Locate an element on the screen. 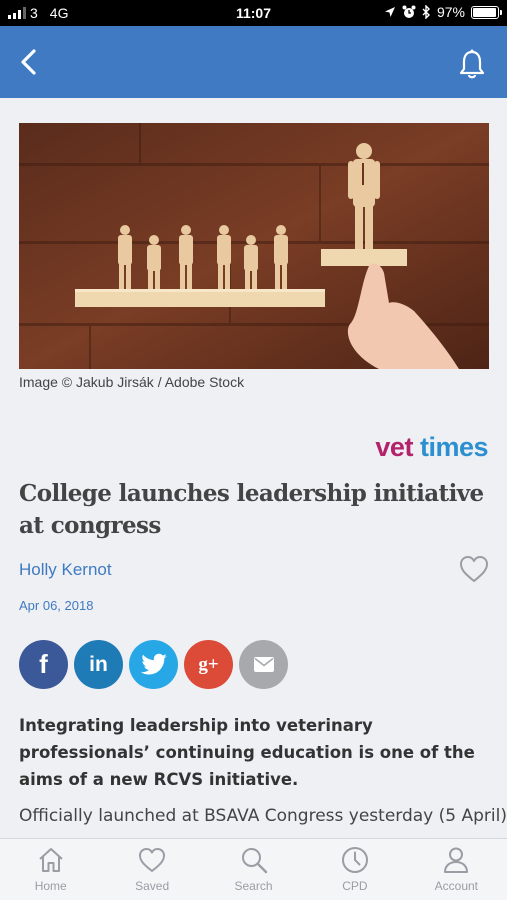 This screenshot has height=900, width=507. linkedin-share-button: in is located at coordinates (98, 664).